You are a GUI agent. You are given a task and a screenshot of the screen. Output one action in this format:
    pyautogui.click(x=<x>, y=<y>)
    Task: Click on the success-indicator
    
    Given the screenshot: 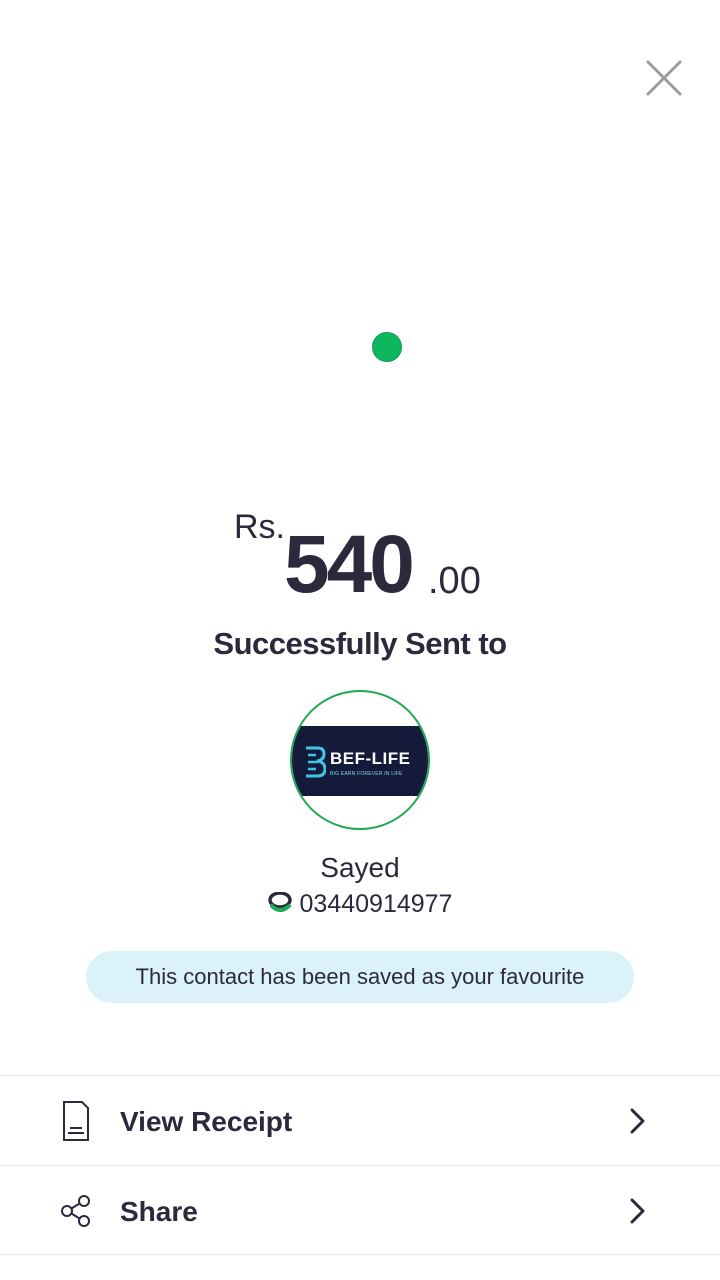 What is the action you would take?
    pyautogui.click(x=387, y=347)
    